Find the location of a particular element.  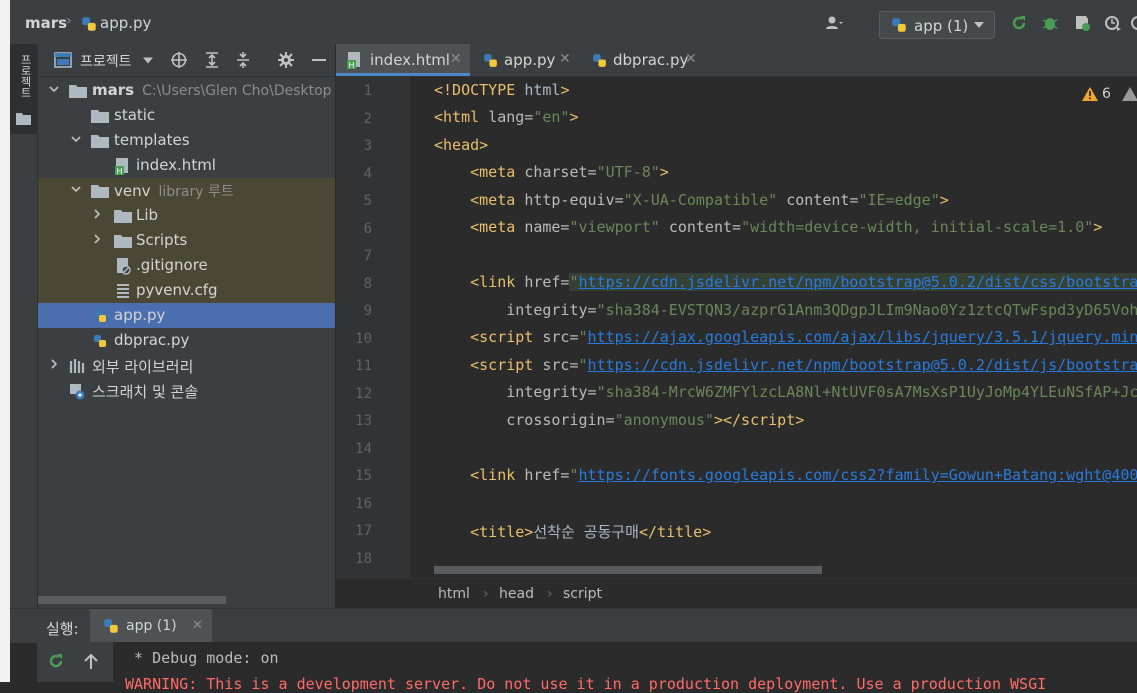

more-icon is located at coordinates (1133, 23).